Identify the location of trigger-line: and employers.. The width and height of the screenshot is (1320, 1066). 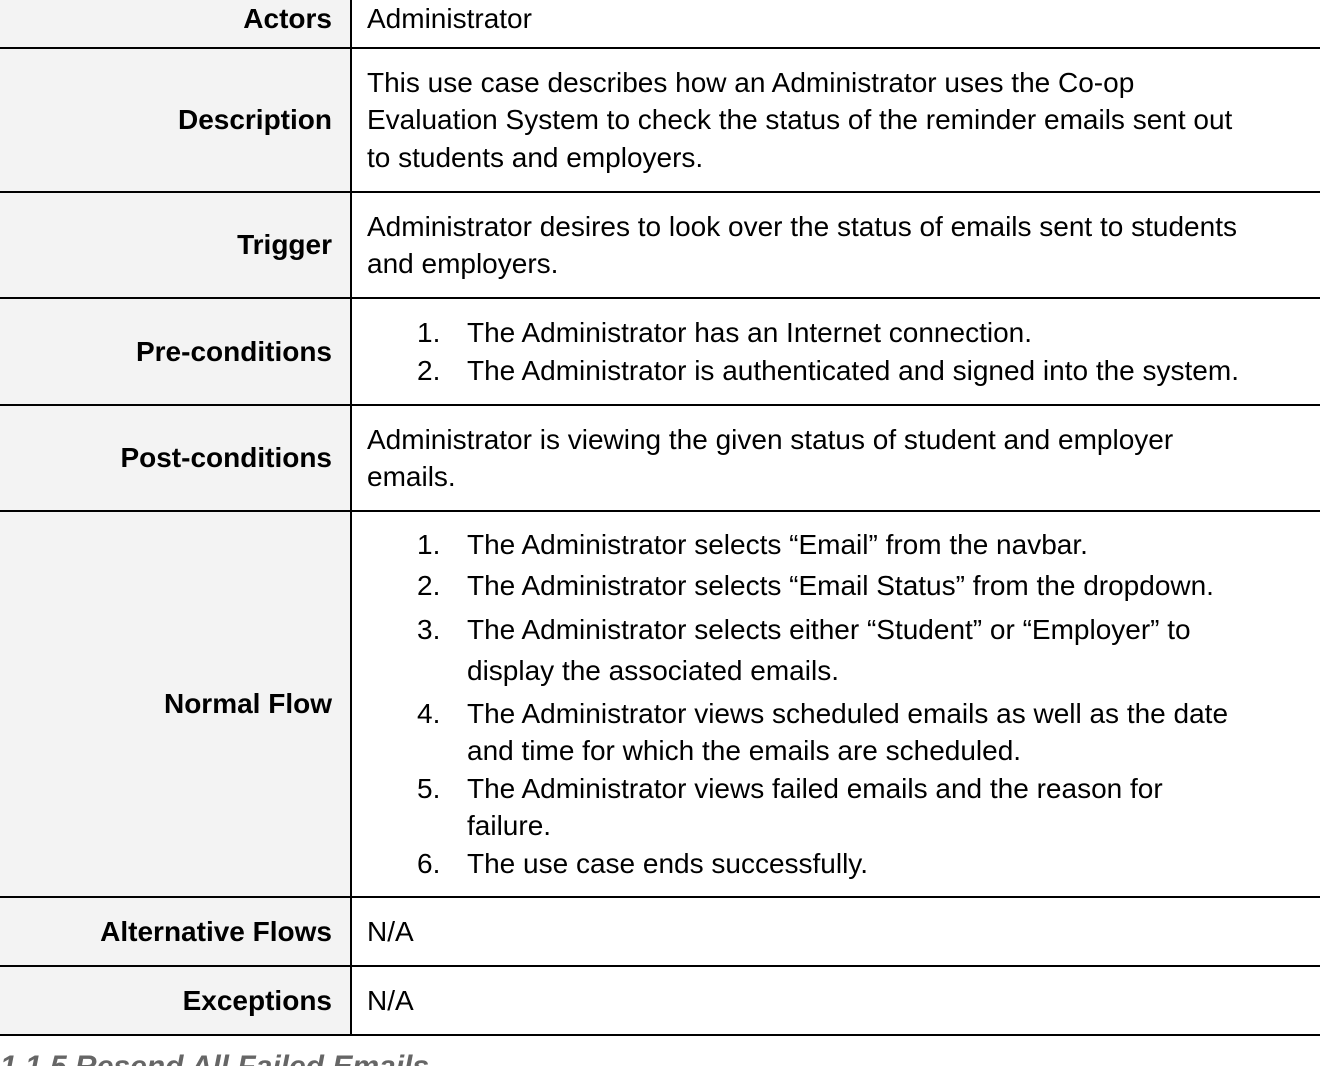
(463, 263).